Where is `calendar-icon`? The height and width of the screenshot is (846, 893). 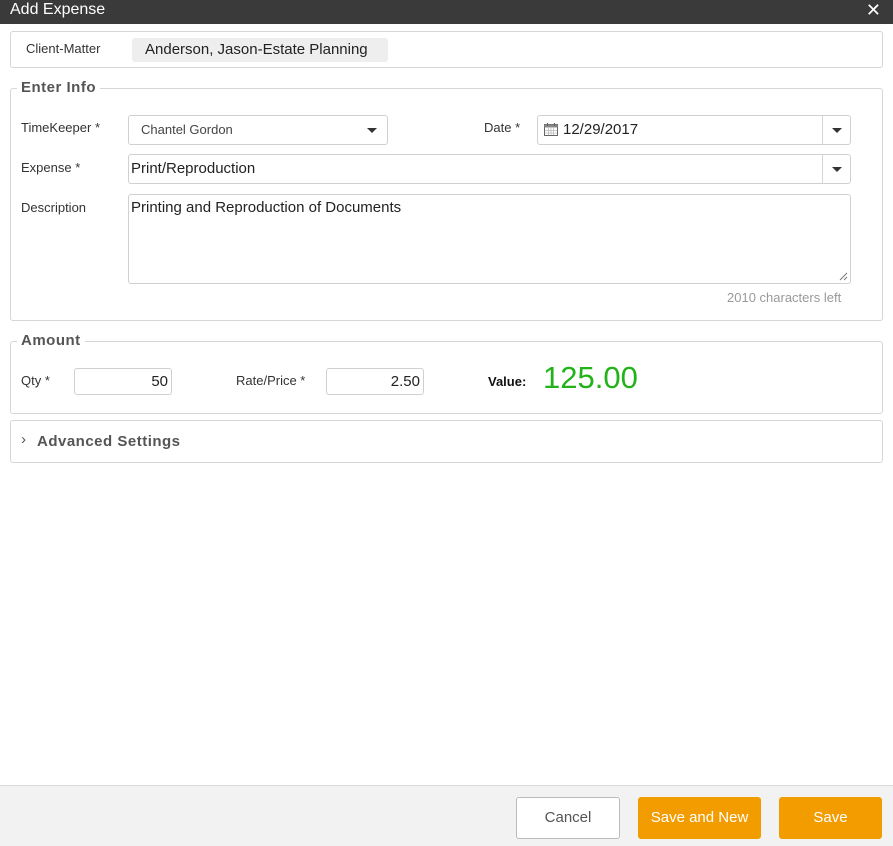 calendar-icon is located at coordinates (551, 129).